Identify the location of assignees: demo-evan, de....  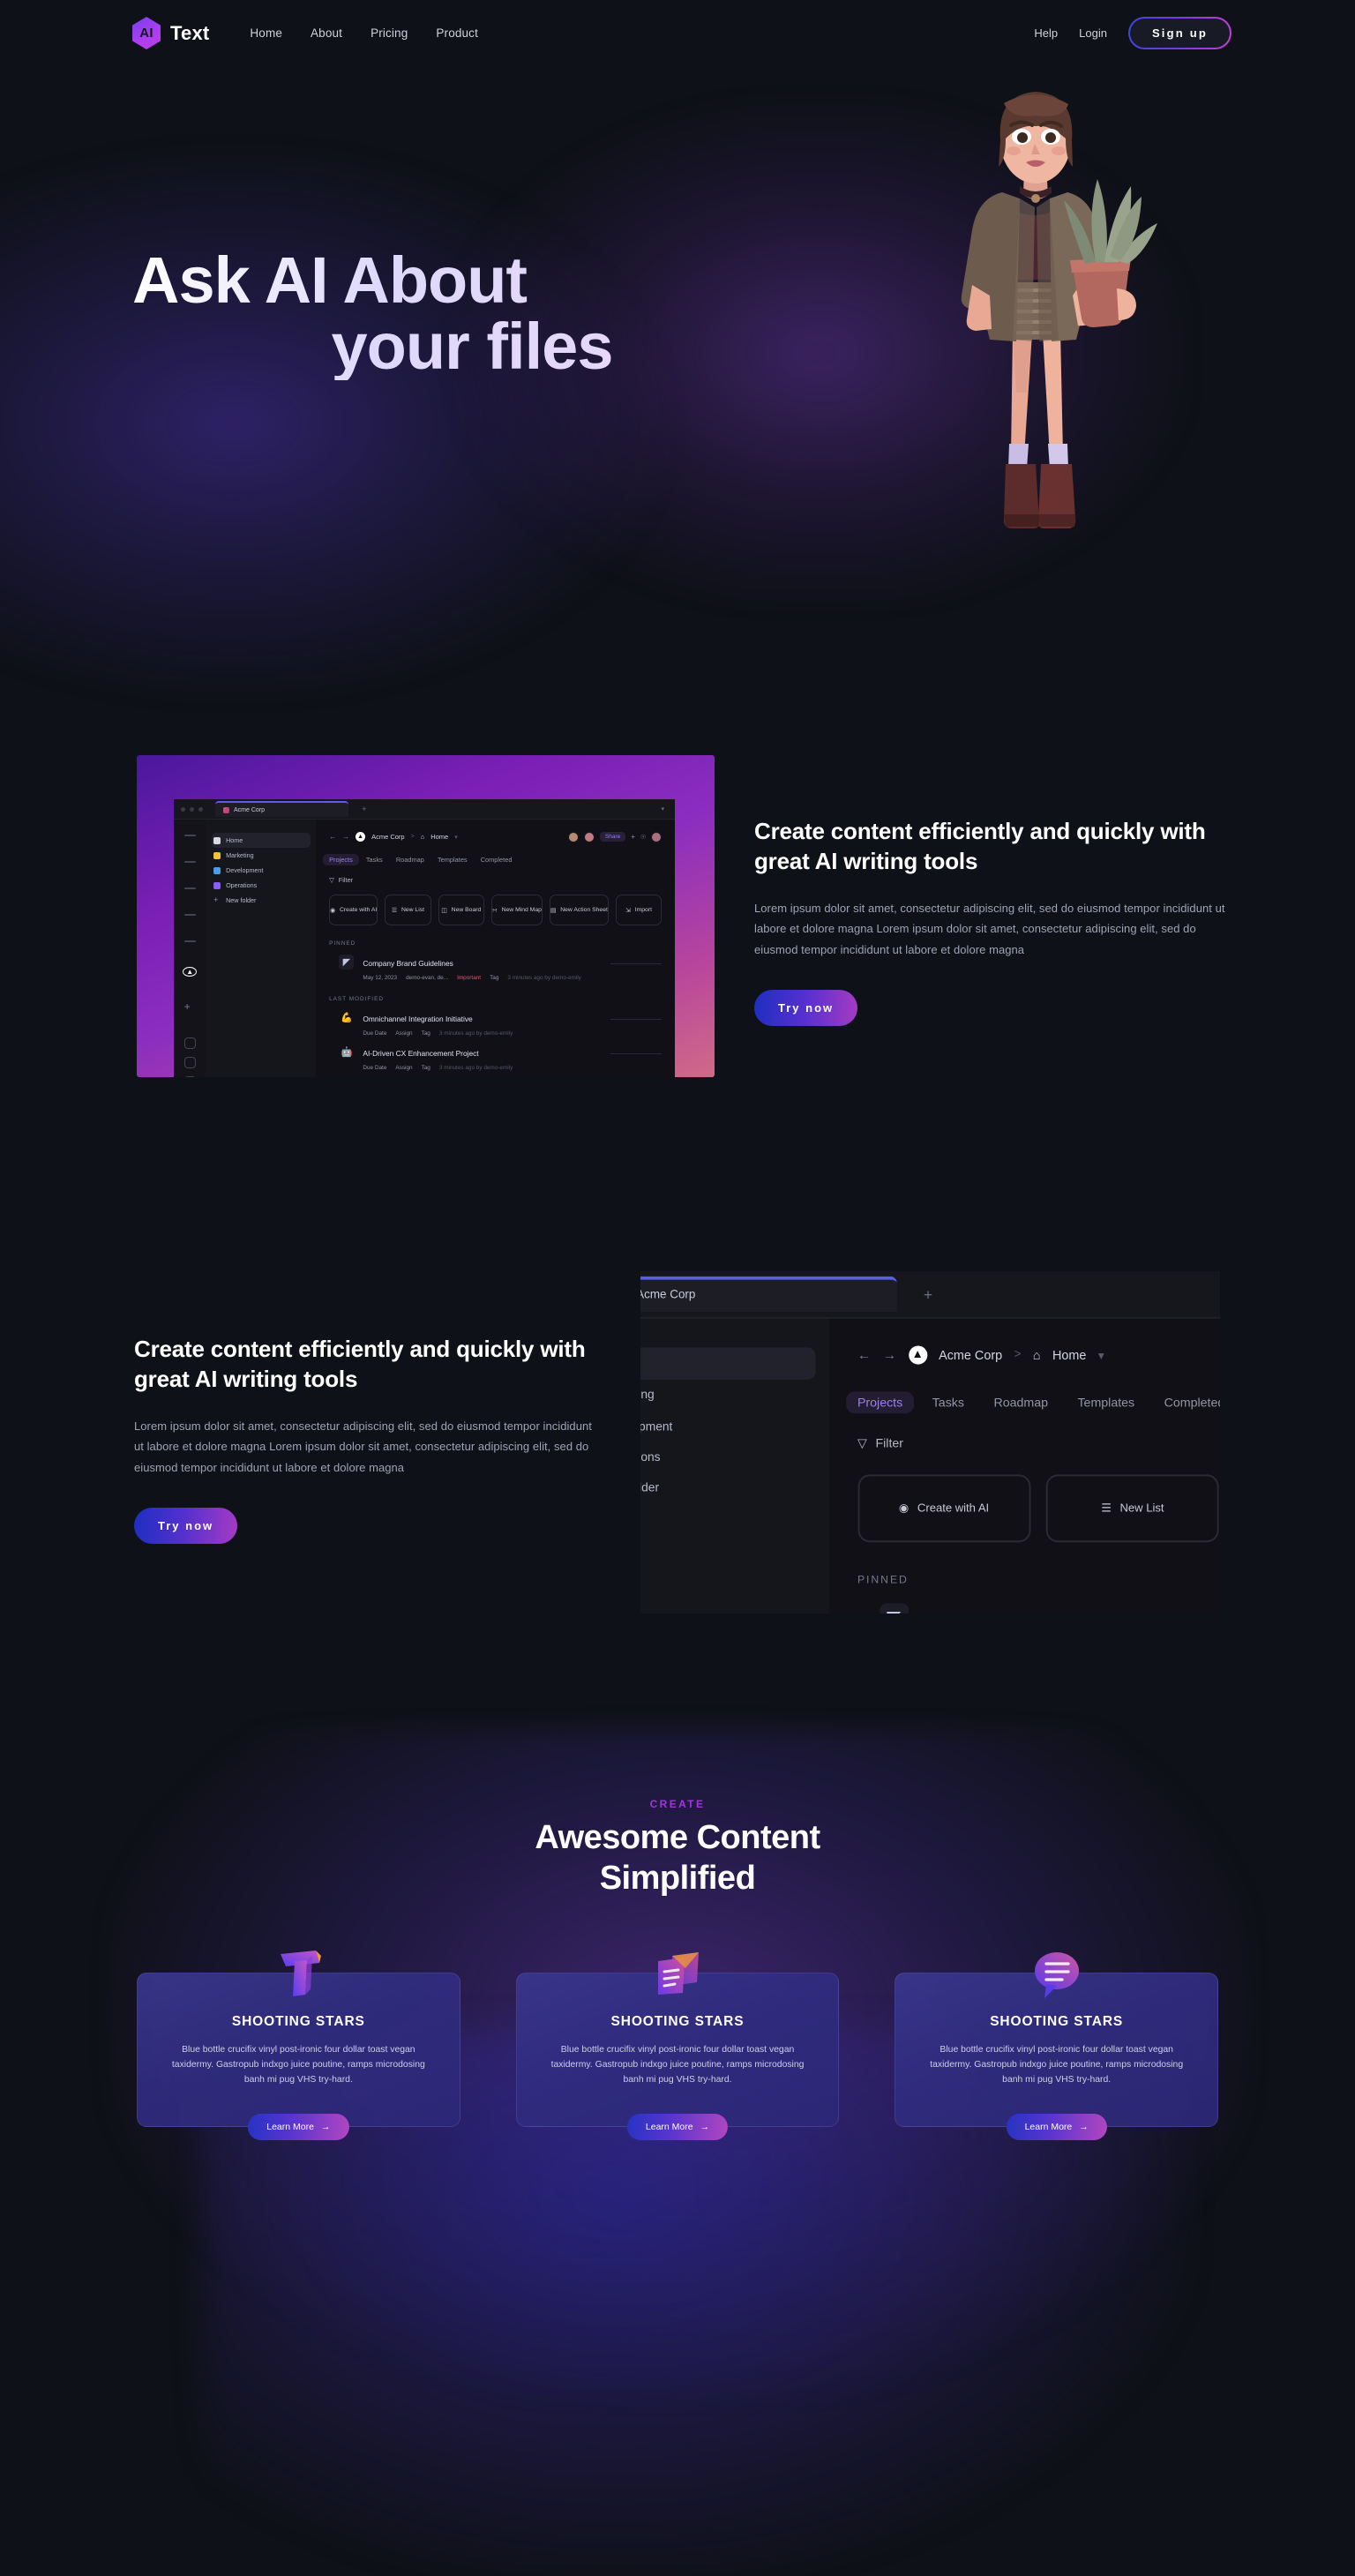
(427, 978).